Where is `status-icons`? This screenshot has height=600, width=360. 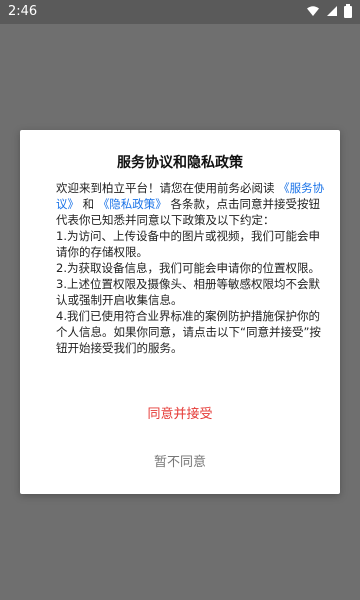 status-icons is located at coordinates (329, 11).